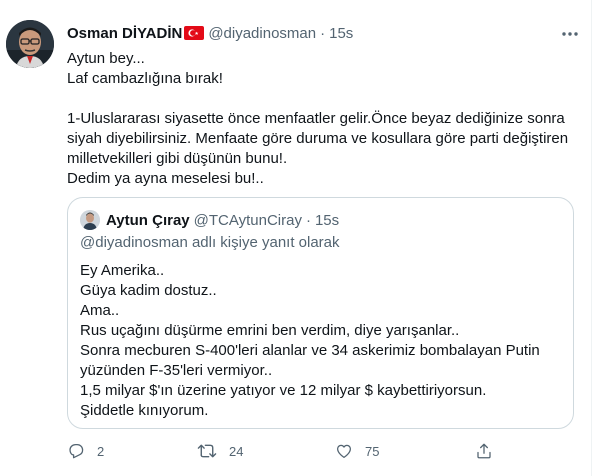 The height and width of the screenshot is (476, 602). What do you see at coordinates (236, 451) in the screenshot?
I see `retweet-count: 24` at bounding box center [236, 451].